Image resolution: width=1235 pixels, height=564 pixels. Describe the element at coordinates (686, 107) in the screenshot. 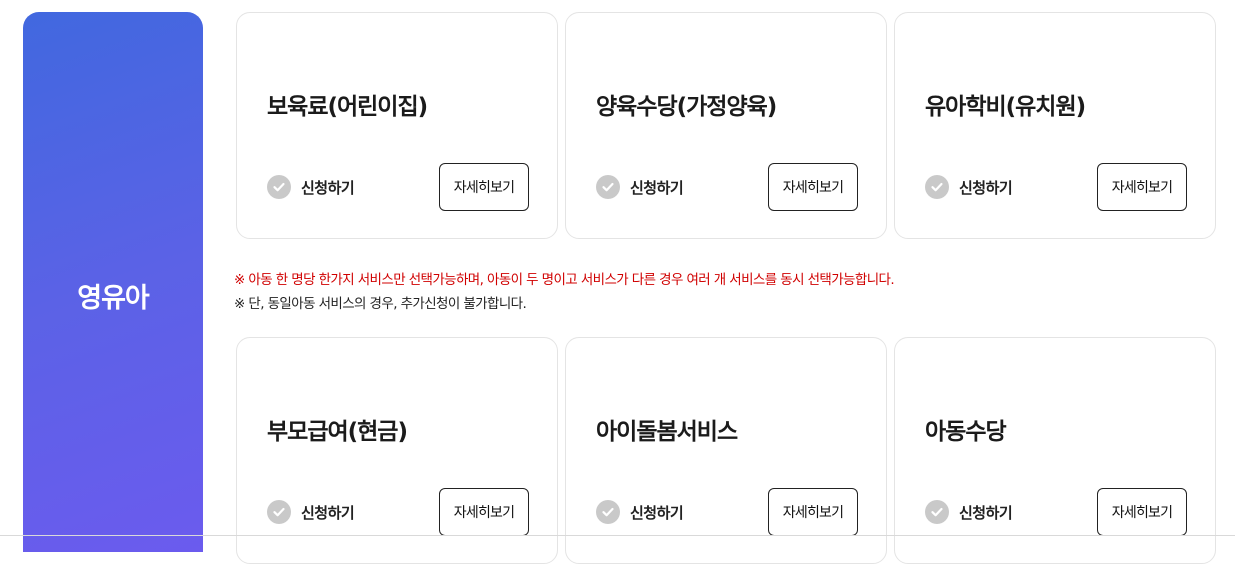

I see `card-title: 양육수당(가정양육)` at that location.